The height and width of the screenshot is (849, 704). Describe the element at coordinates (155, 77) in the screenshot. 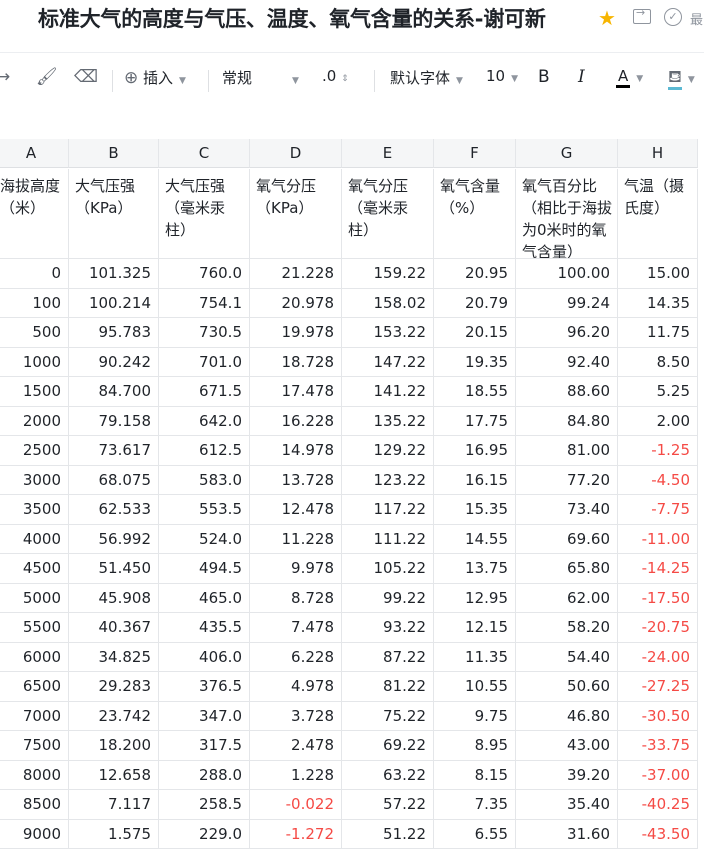

I see `insert-button: ⊕ 插入▼` at that location.